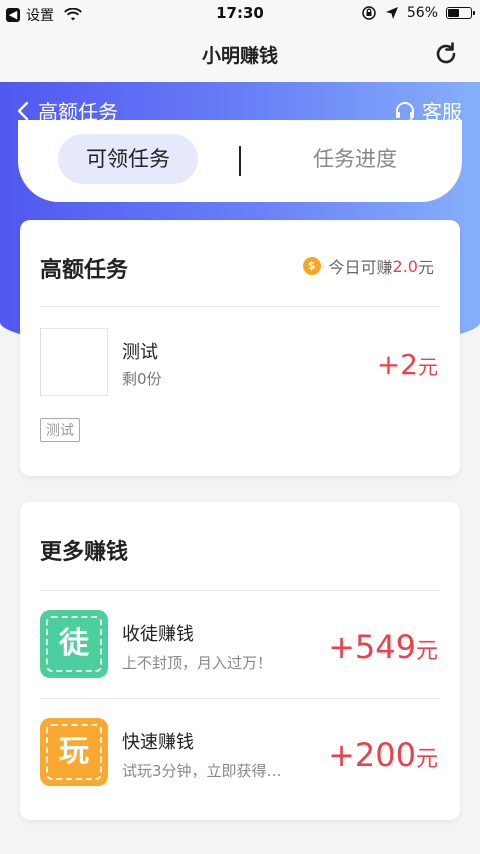 The image size is (480, 854). What do you see at coordinates (74, 362) in the screenshot?
I see `task-thumbnail` at bounding box center [74, 362].